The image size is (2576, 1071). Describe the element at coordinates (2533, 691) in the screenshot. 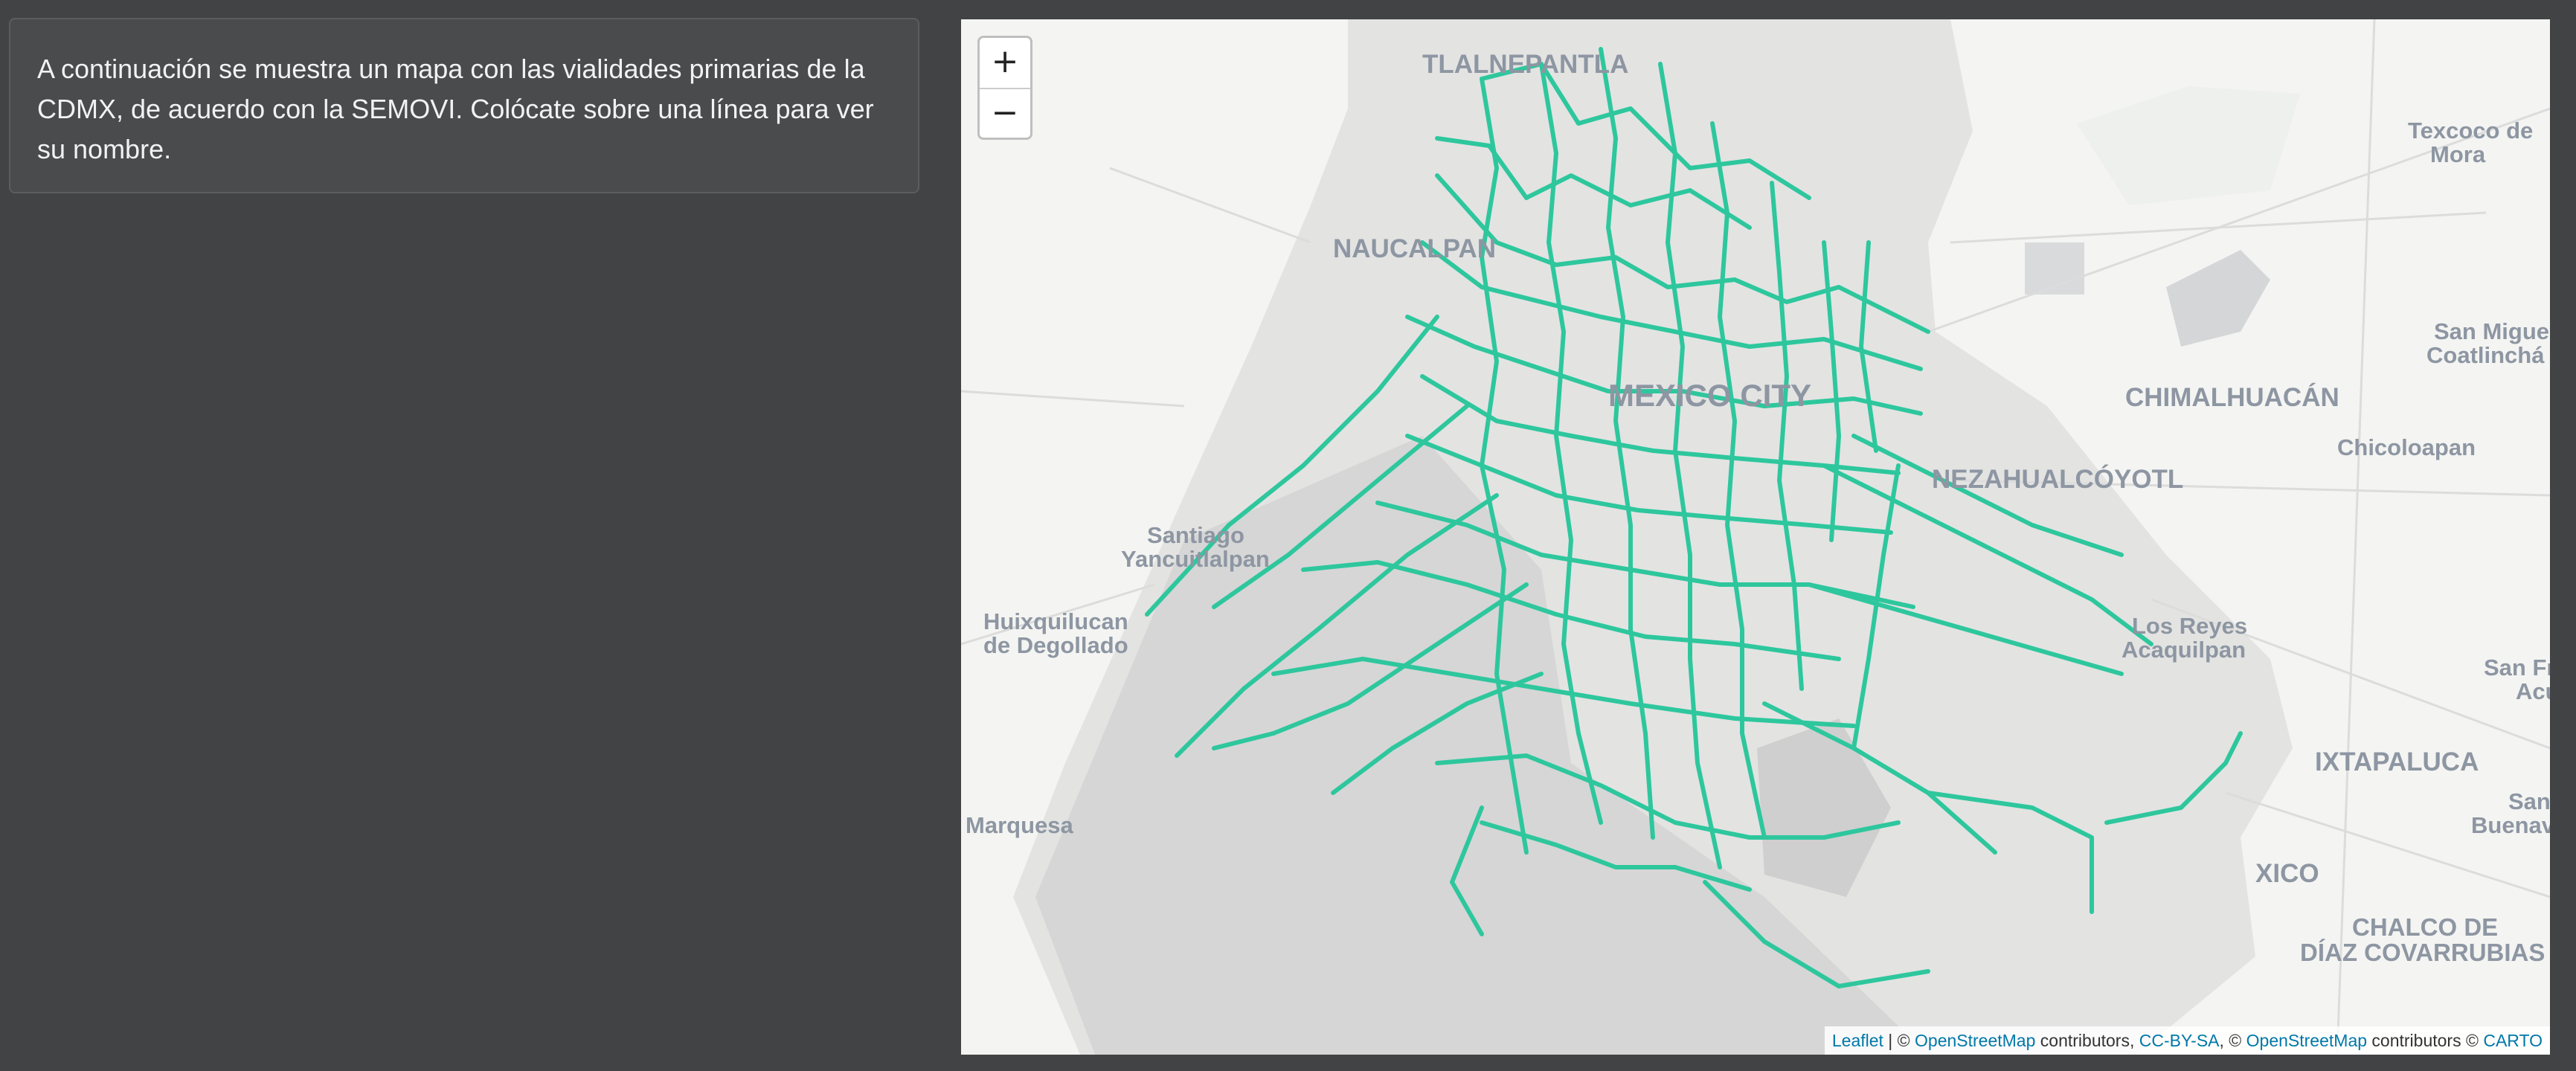

I see `label-san-fr-2: Acu` at that location.